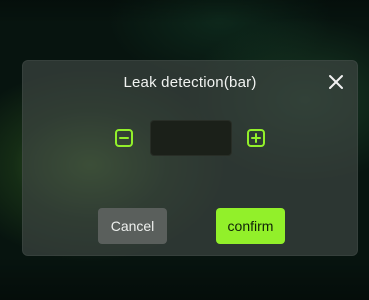 The height and width of the screenshot is (300, 369). I want to click on value-stepper, so click(194, 138).